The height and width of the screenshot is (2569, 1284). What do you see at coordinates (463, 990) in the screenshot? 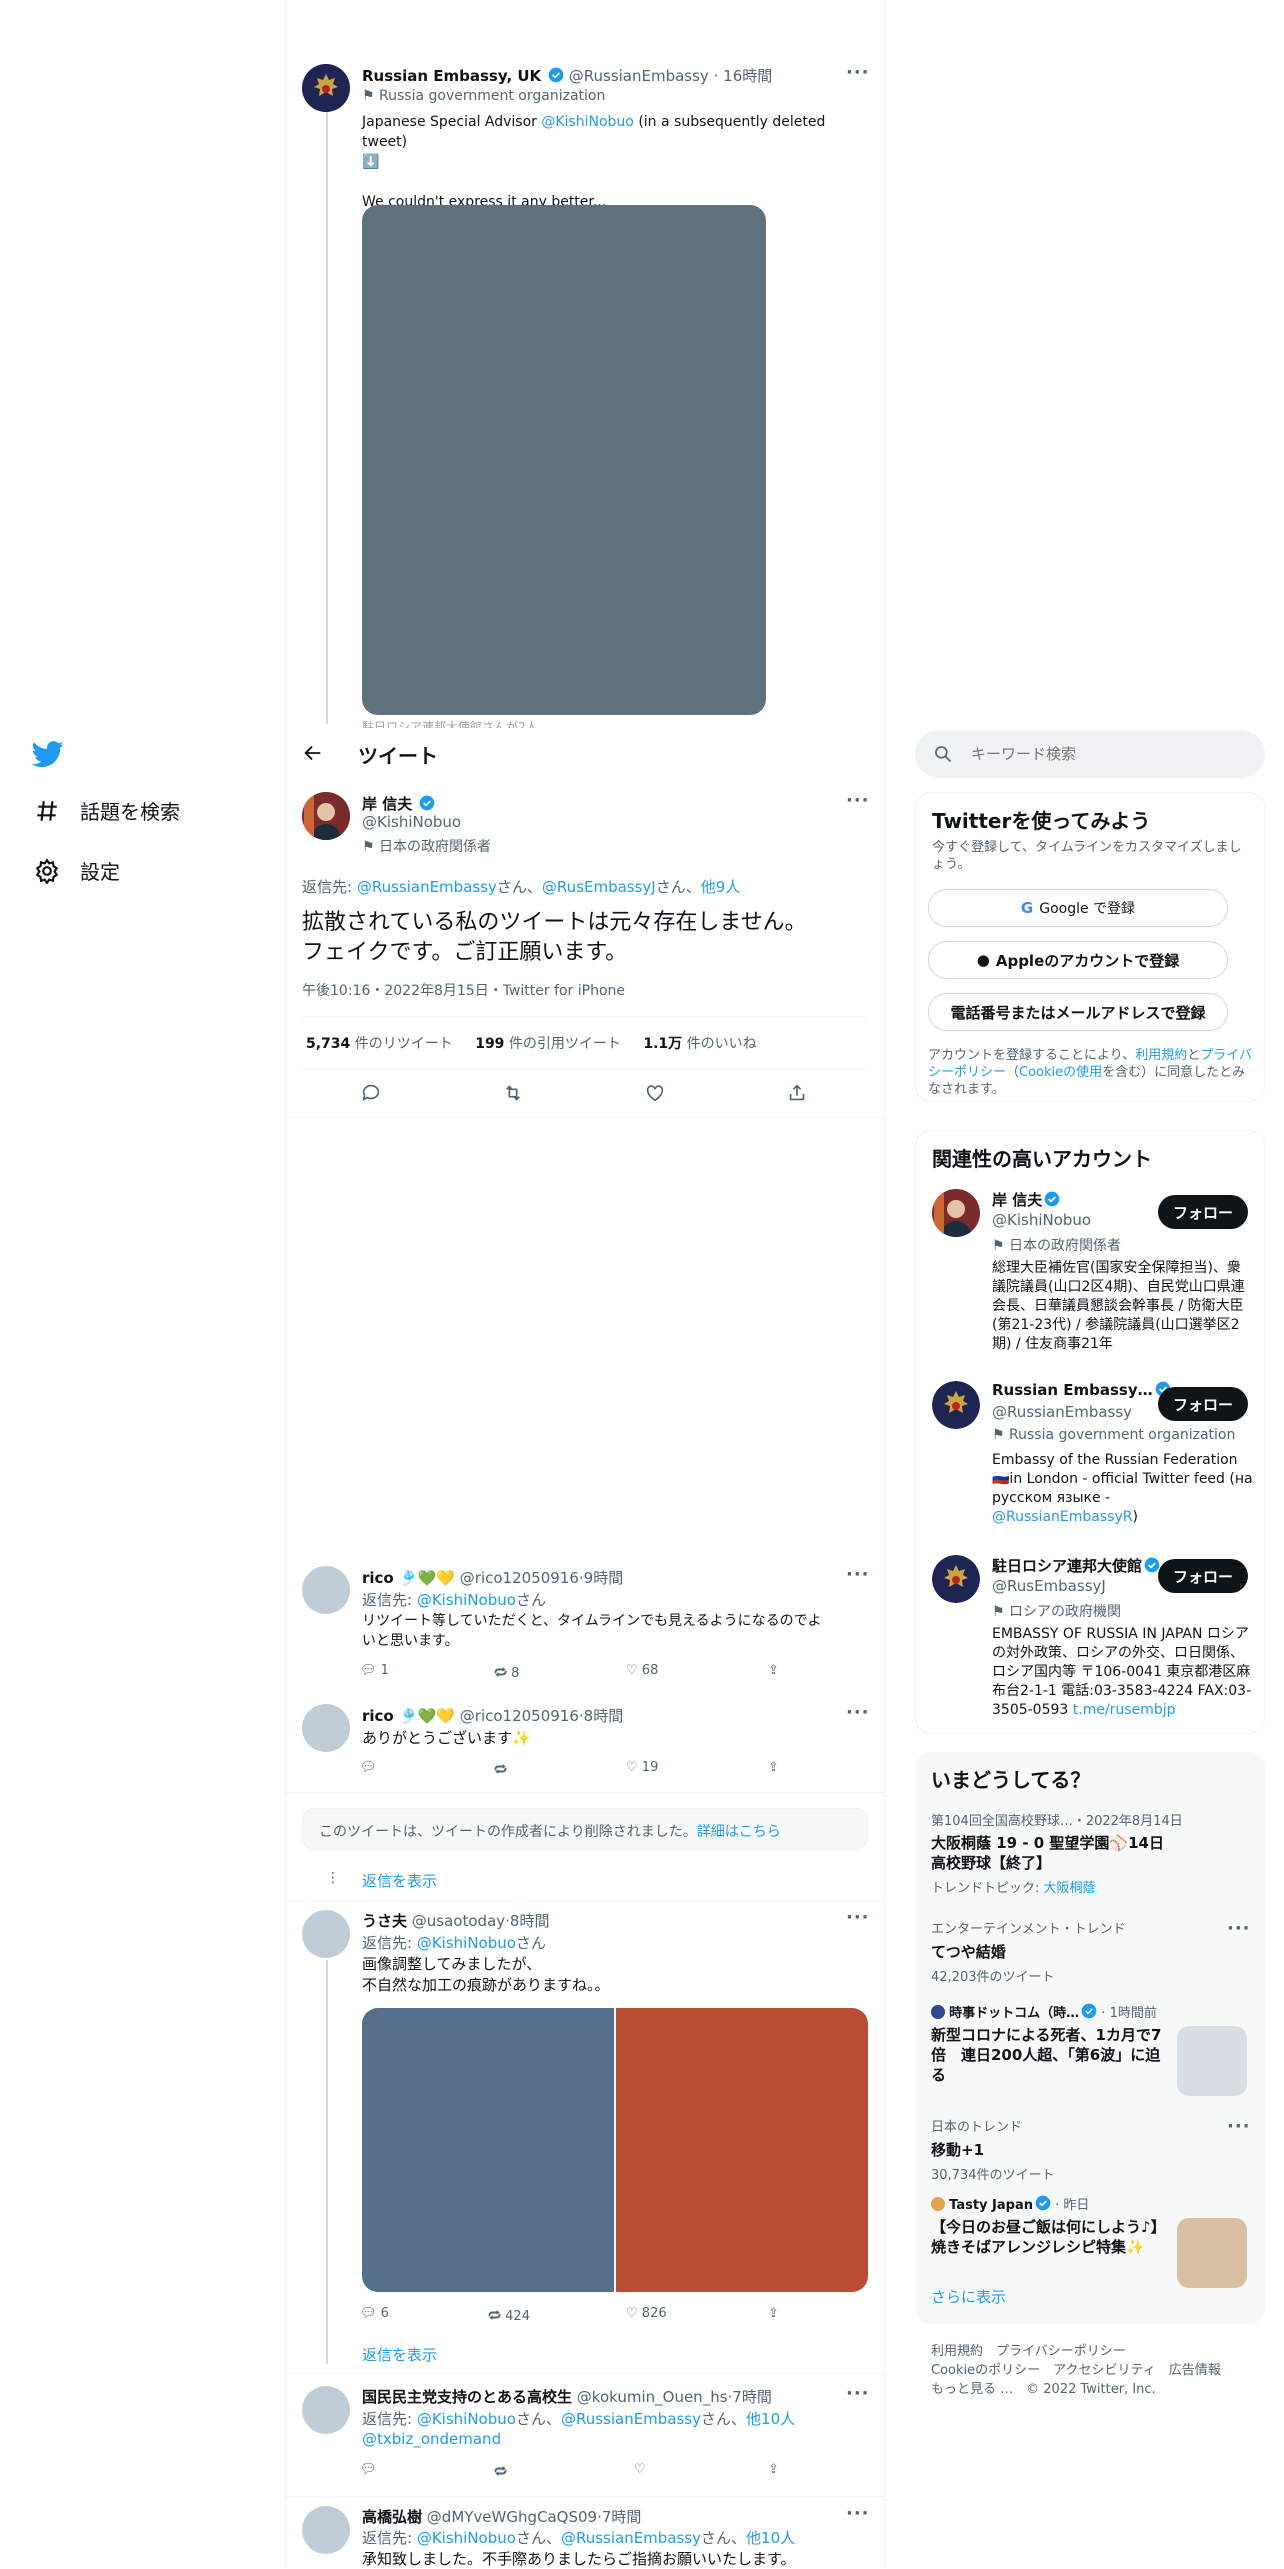
I see `tweet-meta: 午後10:16・2022年8月15日・Twitter for iPhone` at bounding box center [463, 990].